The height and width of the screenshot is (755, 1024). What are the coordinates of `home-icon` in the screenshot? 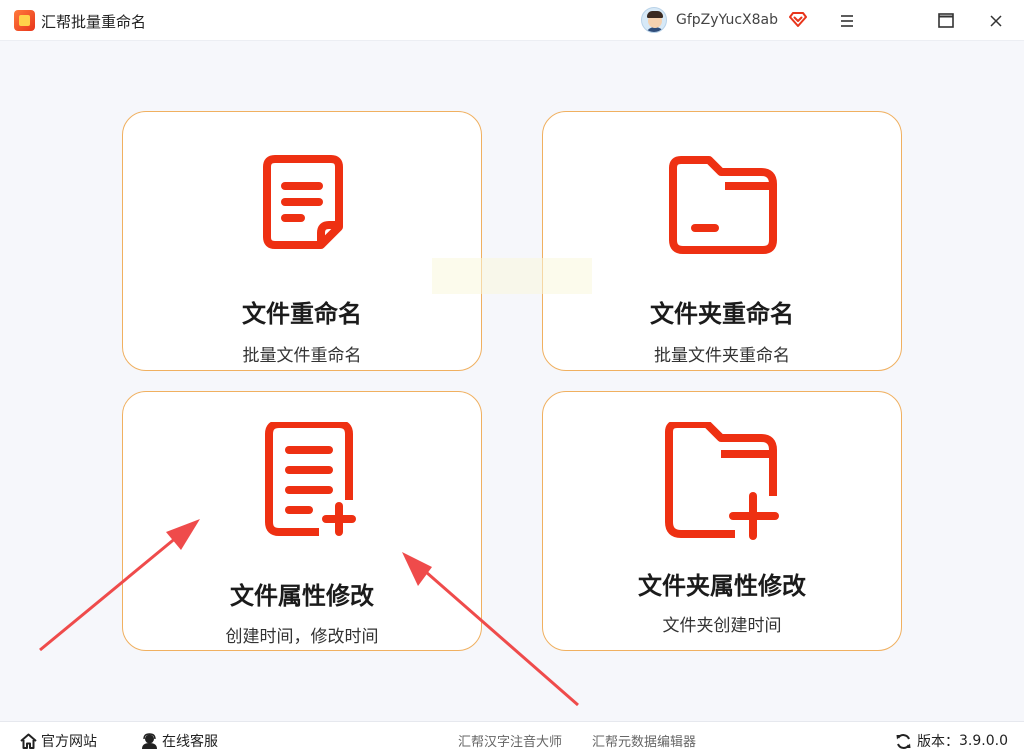 It's located at (28, 741).